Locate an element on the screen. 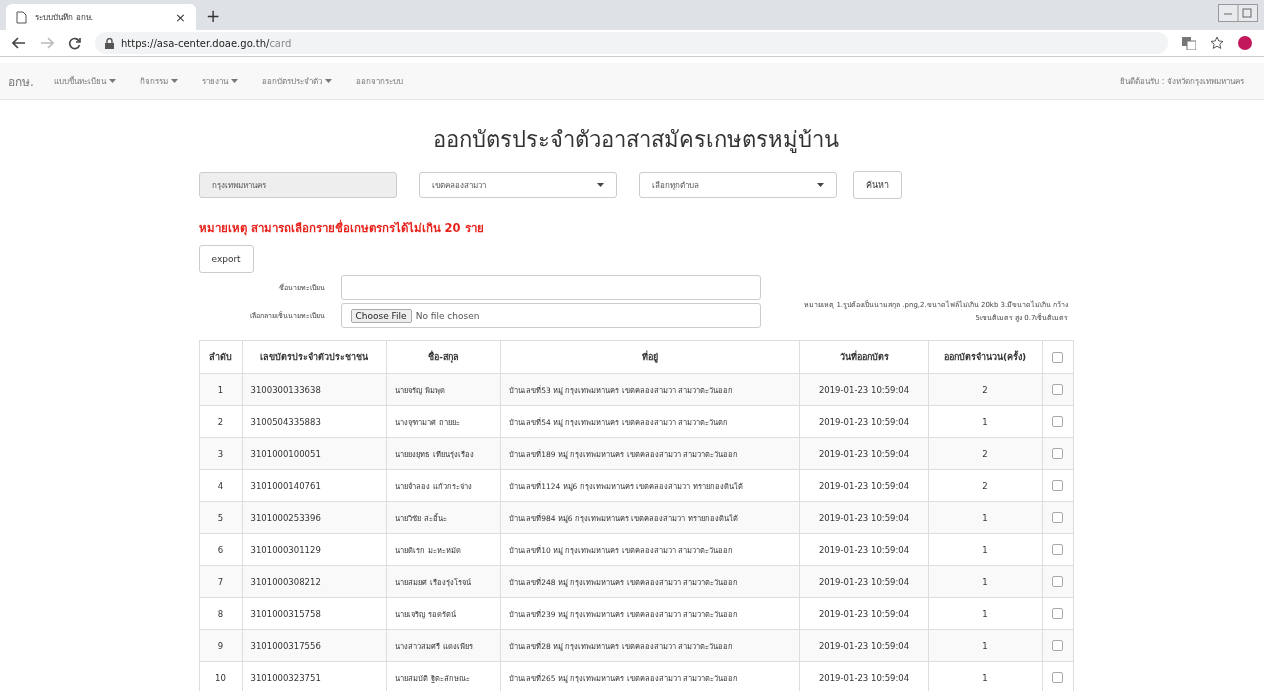  dropdown-field: เขตคลองสามวา is located at coordinates (517, 185).